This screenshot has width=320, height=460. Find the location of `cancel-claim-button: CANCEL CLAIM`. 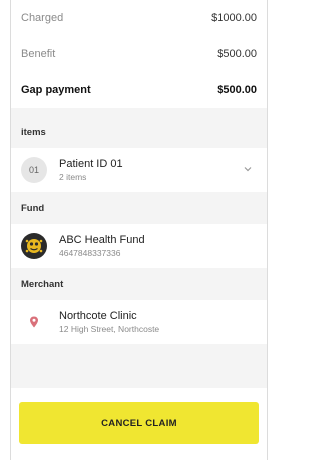

cancel-claim-button: CANCEL CLAIM is located at coordinates (139, 423).